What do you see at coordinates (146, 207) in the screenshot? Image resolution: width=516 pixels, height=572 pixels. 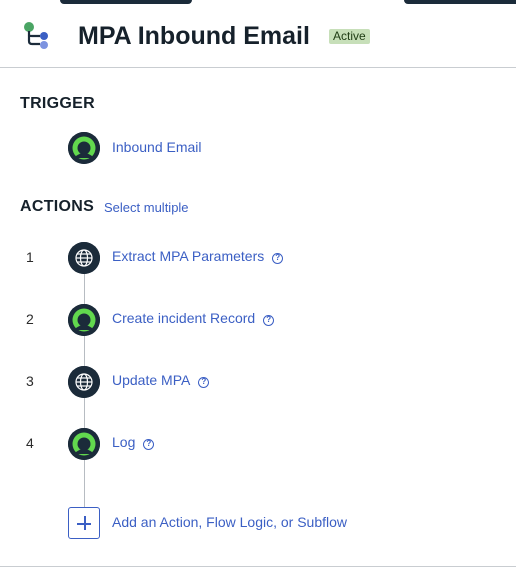 I see `select-multiple-link: Select multiple` at bounding box center [146, 207].